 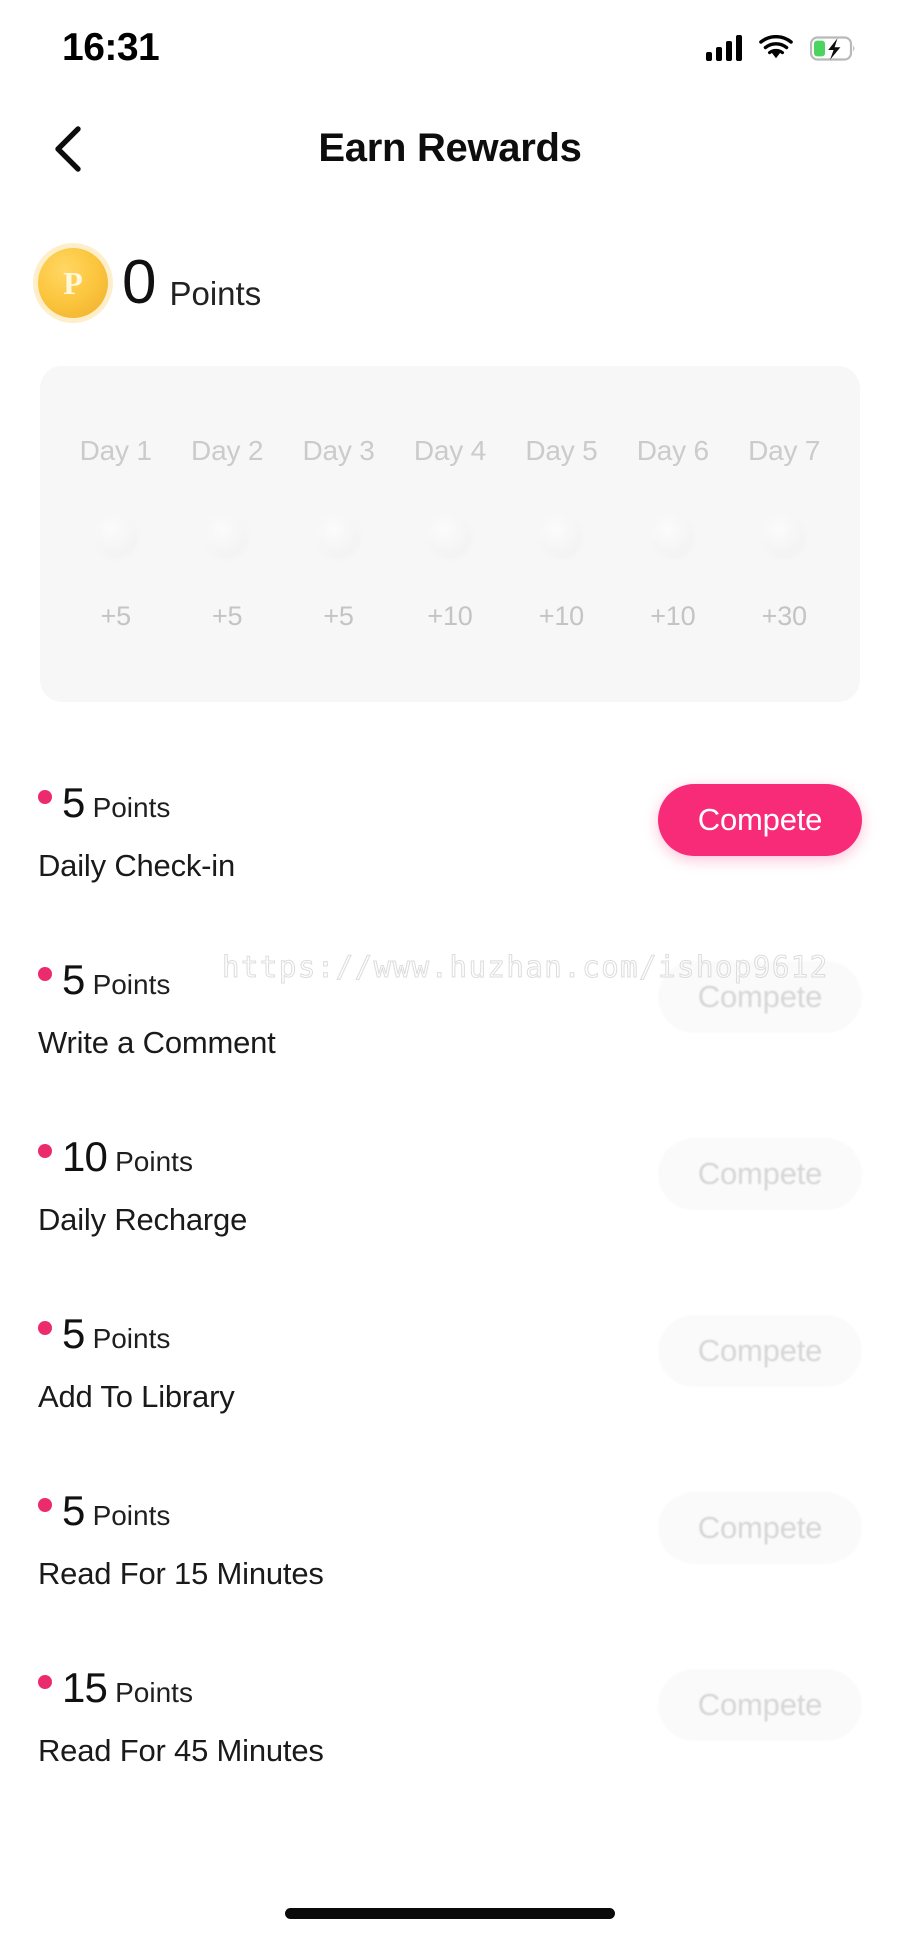 What do you see at coordinates (450, 1913) in the screenshot?
I see `home-indicator` at bounding box center [450, 1913].